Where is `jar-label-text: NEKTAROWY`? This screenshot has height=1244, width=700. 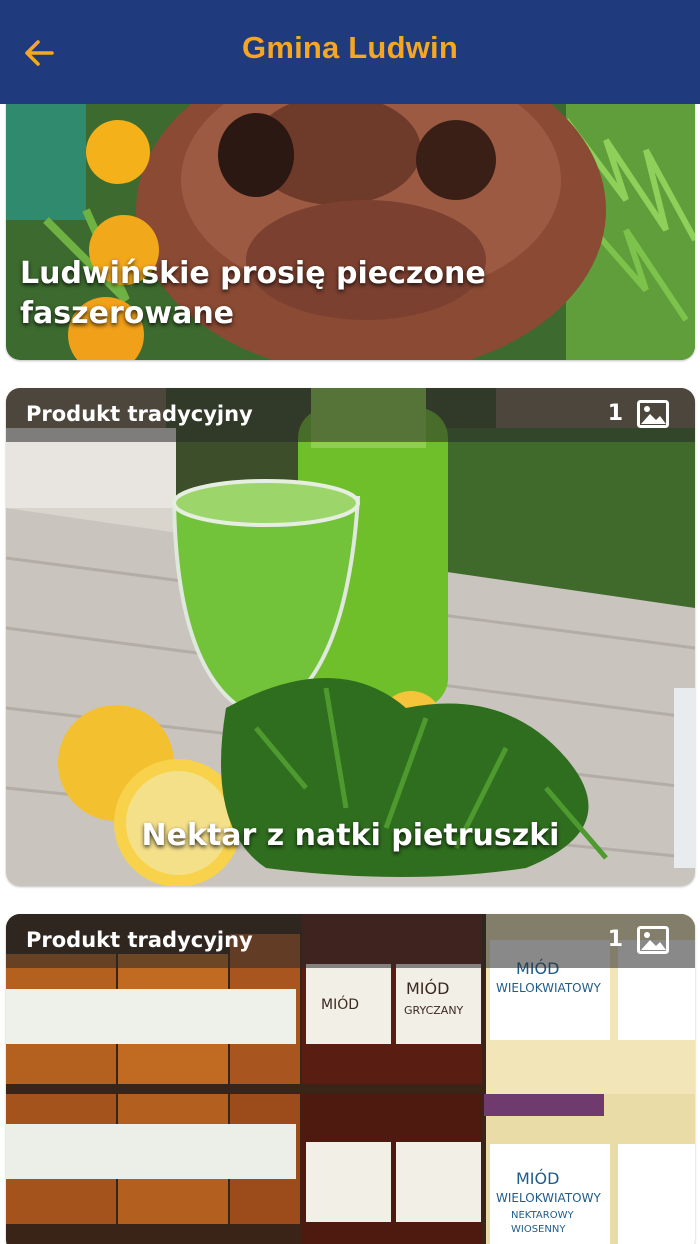
jar-label-text: NEKTAROWY is located at coordinates (542, 1215).